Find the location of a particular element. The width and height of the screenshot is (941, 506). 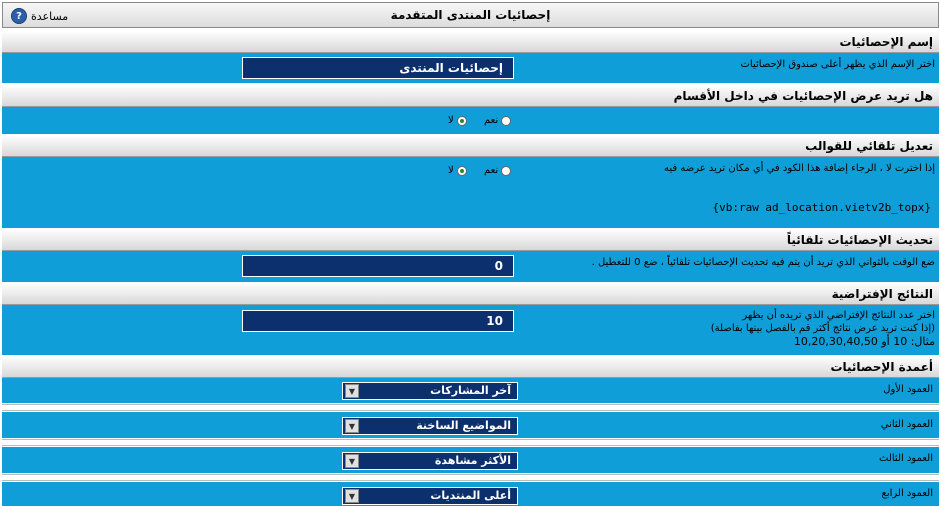

row-column-3: العمود الثالث الأكثر مشاهدة ▼ is located at coordinates (470, 460).